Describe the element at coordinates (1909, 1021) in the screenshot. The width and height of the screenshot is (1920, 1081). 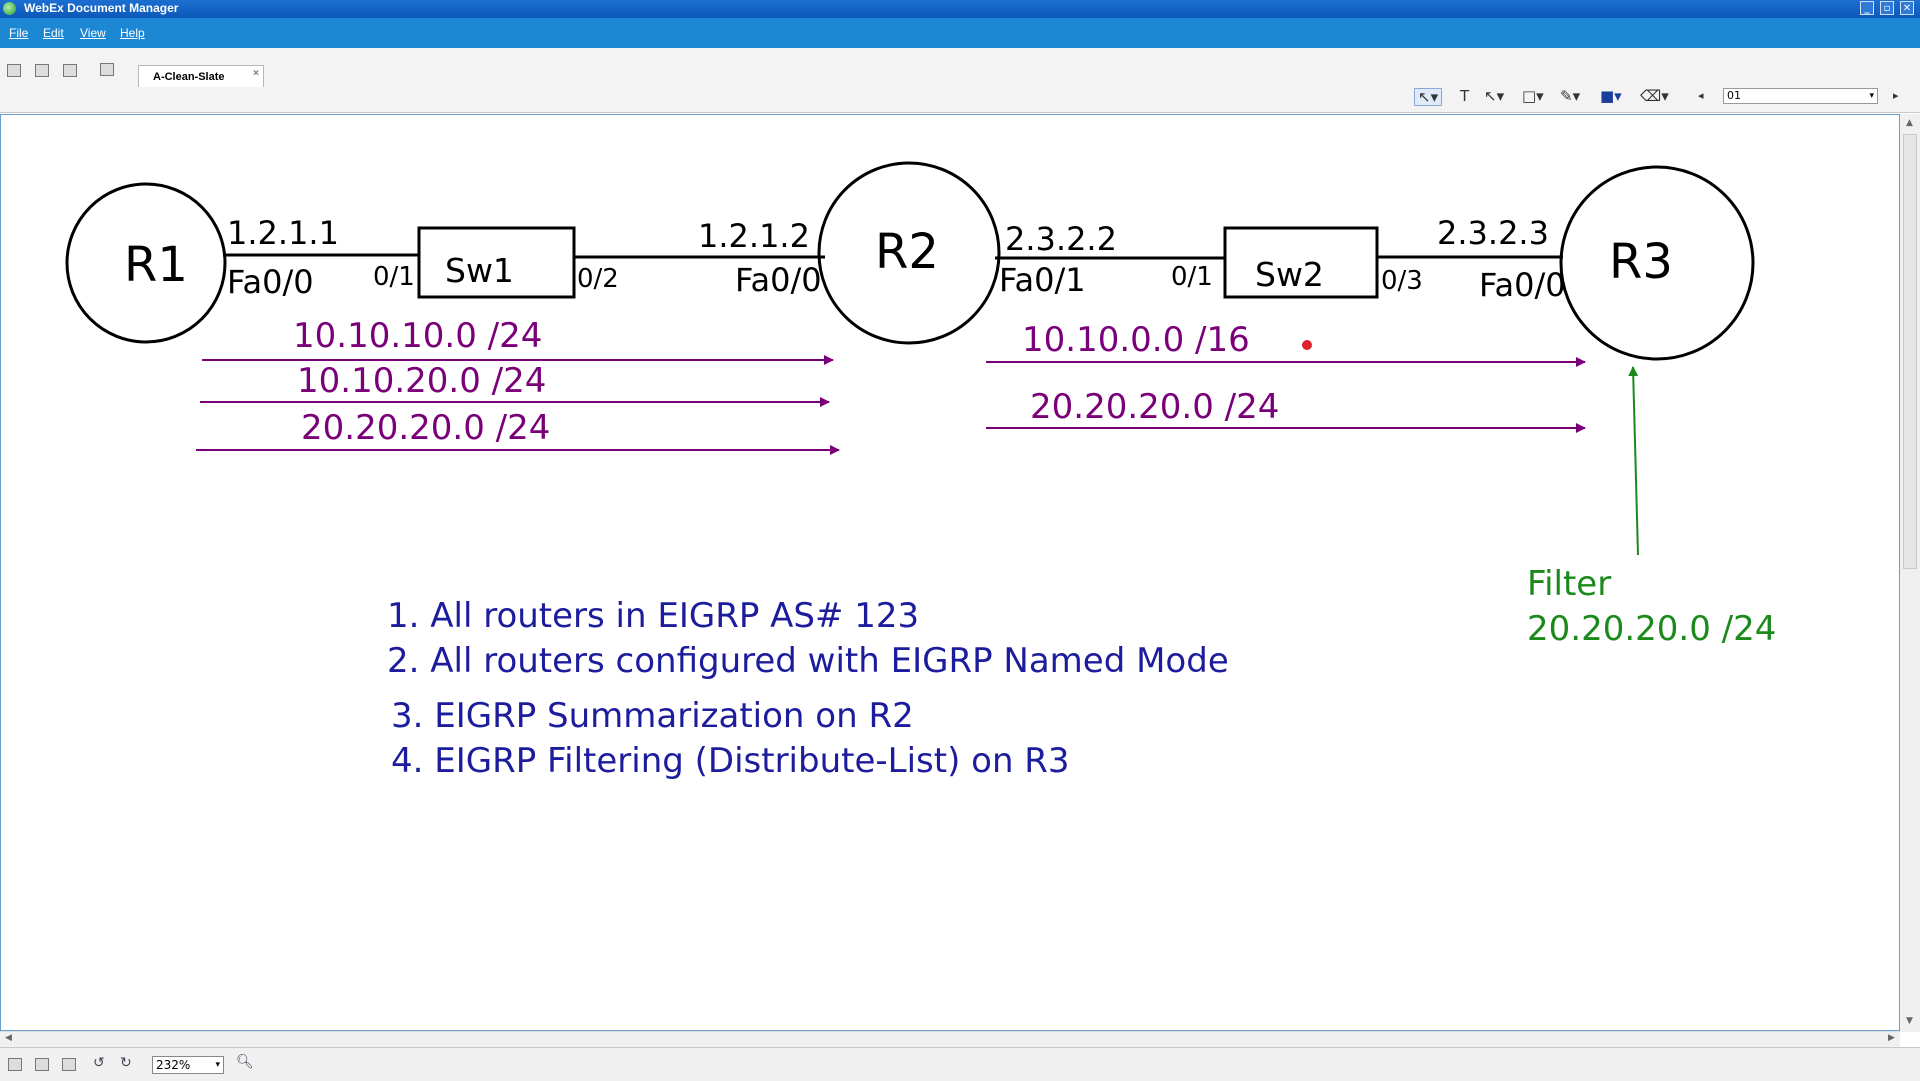
I see `scroll-down-icon: ▼` at that location.